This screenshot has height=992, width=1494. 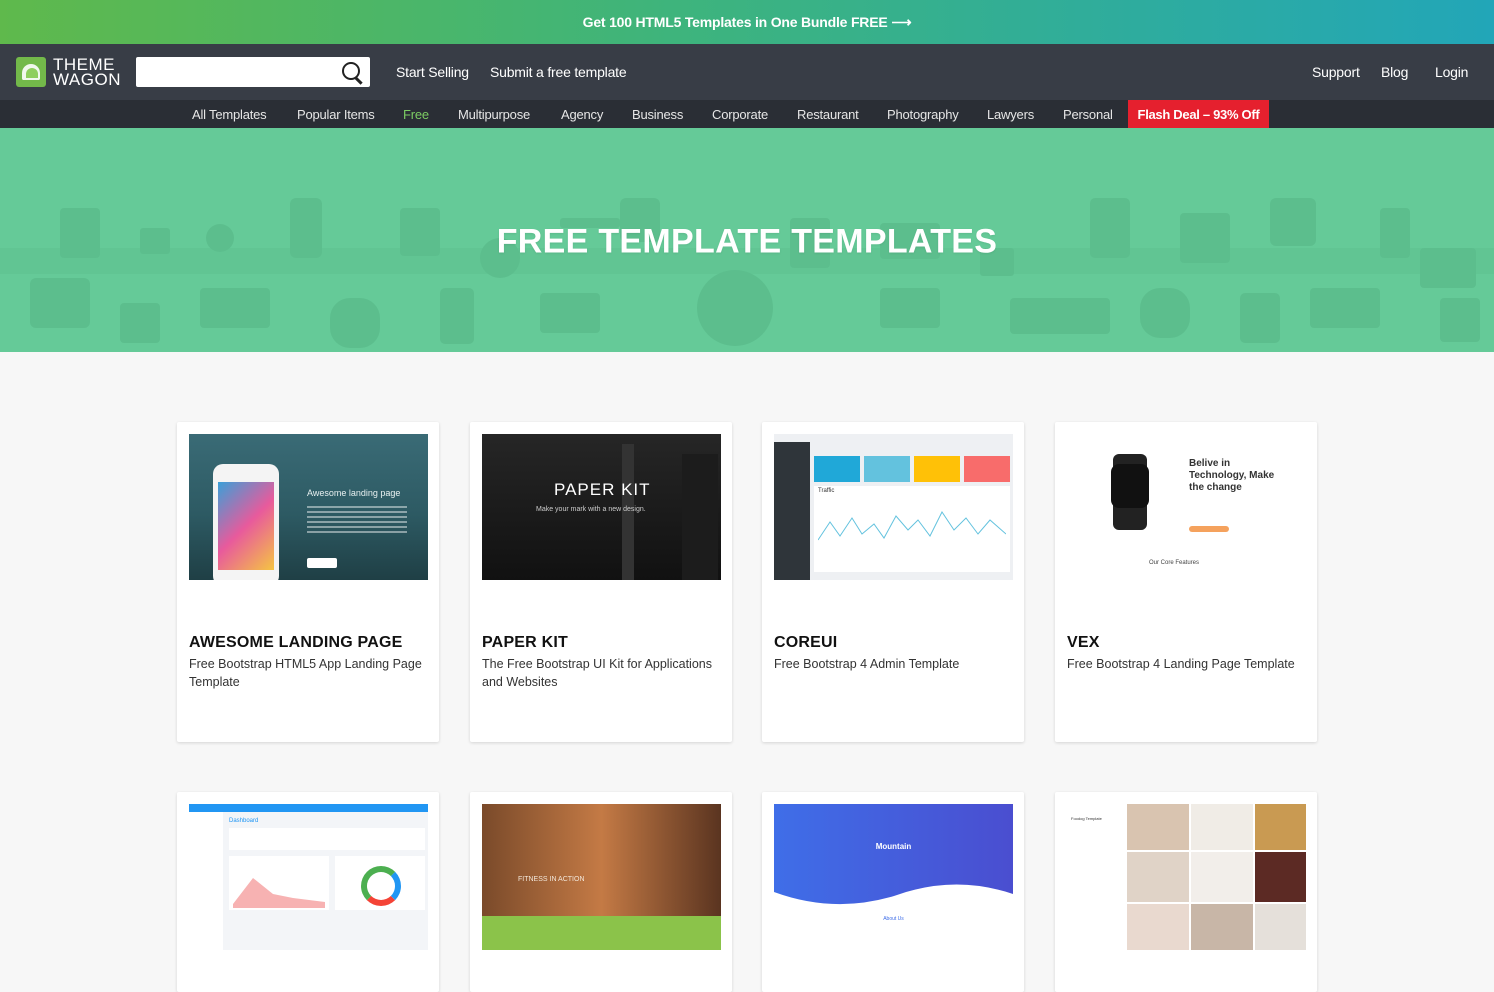 What do you see at coordinates (740, 114) in the screenshot?
I see `category-corporate: Corporate` at bounding box center [740, 114].